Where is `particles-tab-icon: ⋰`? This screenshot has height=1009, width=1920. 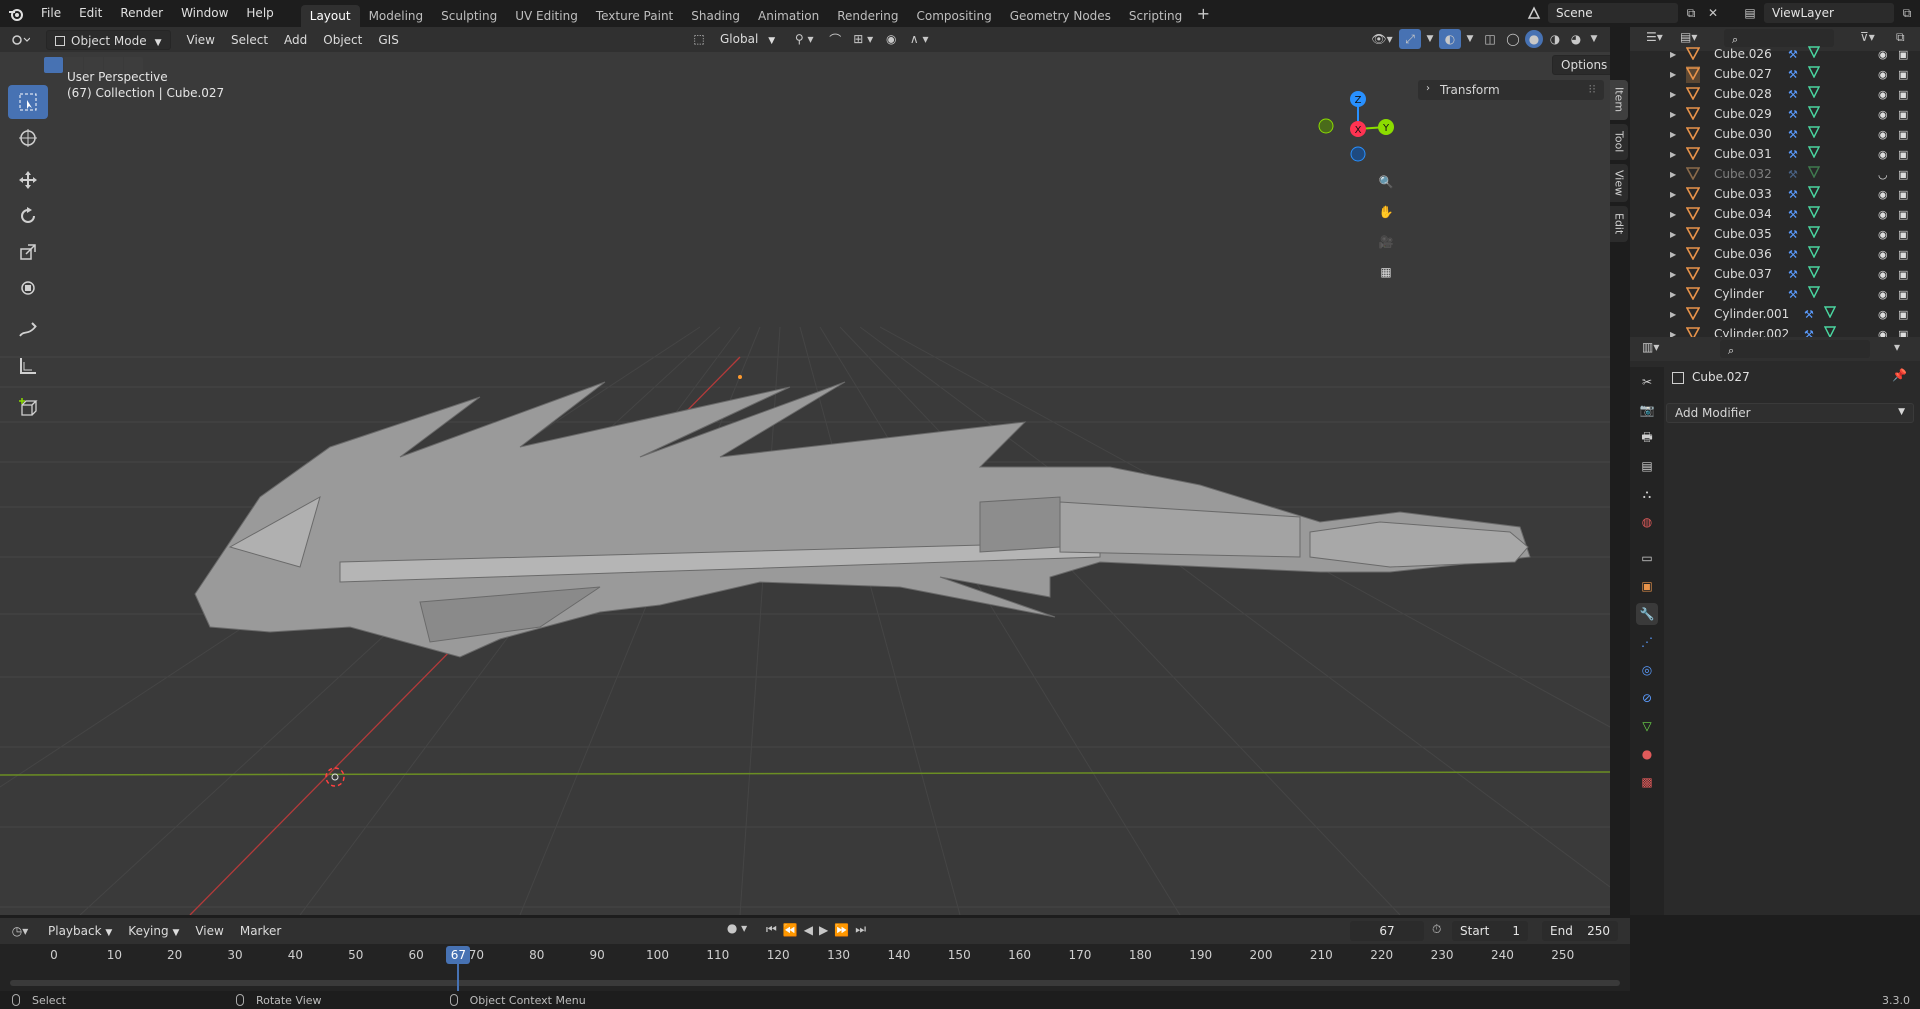 particles-tab-icon: ⋰ is located at coordinates (1647, 642).